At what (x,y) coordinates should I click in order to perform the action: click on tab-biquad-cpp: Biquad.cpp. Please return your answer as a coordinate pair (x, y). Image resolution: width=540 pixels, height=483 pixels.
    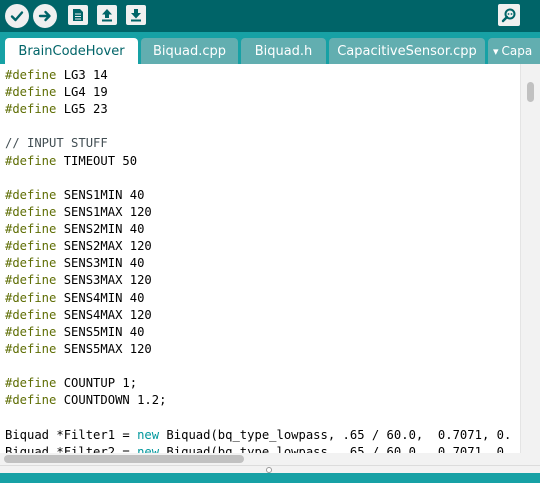
    Looking at the image, I should click on (189, 51).